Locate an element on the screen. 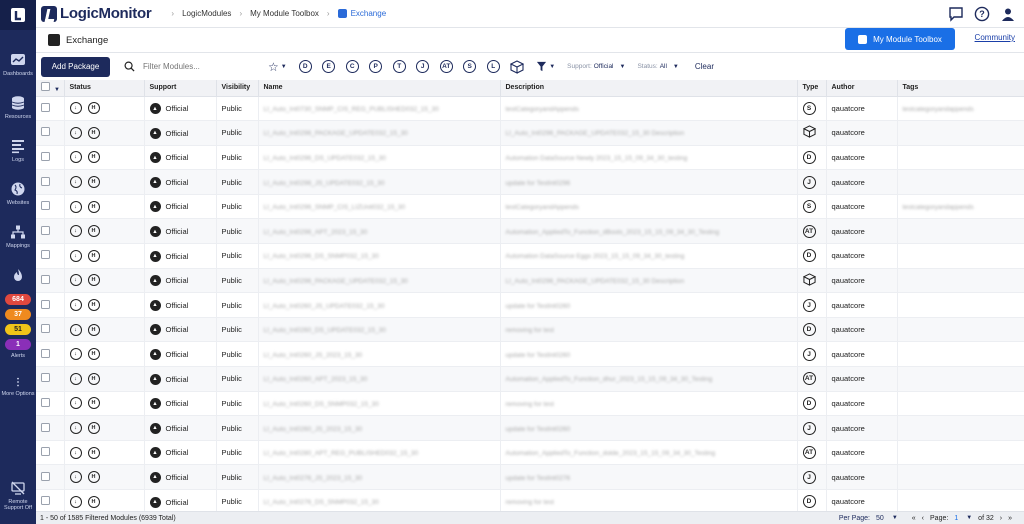 This screenshot has width=1024, height=524. column-header-support: Support is located at coordinates (180, 88).